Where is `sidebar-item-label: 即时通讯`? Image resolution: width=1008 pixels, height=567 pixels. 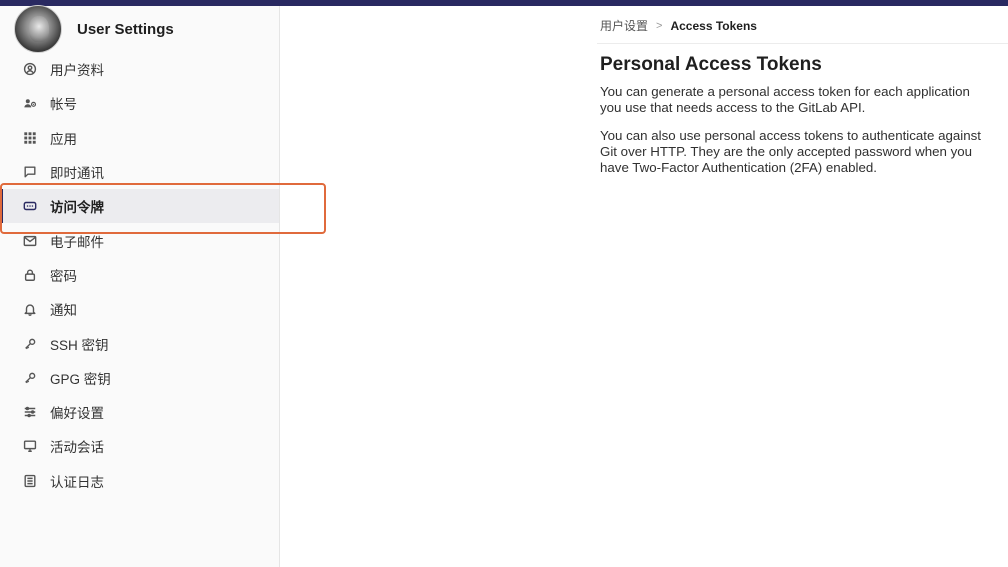
sidebar-item-label: 即时通讯 is located at coordinates (77, 174).